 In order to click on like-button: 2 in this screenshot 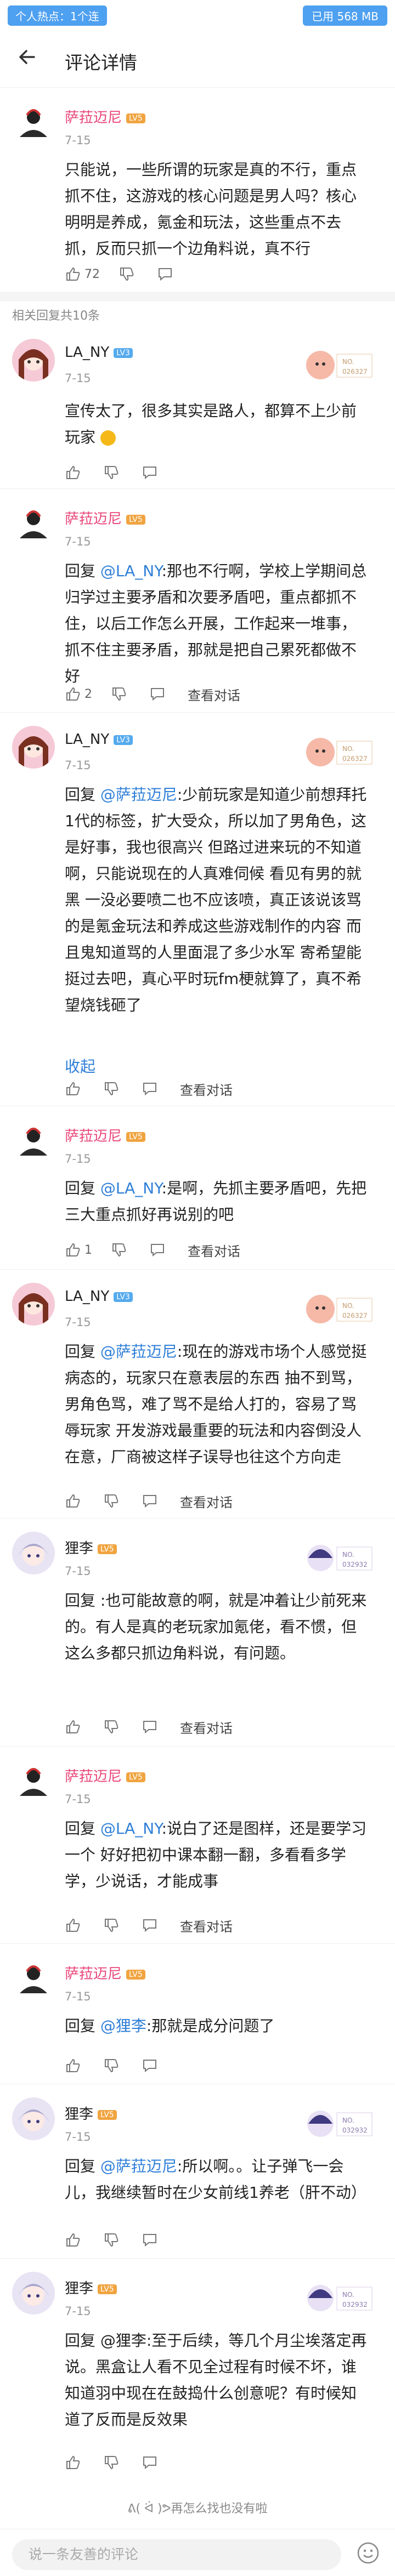, I will do `click(79, 694)`.